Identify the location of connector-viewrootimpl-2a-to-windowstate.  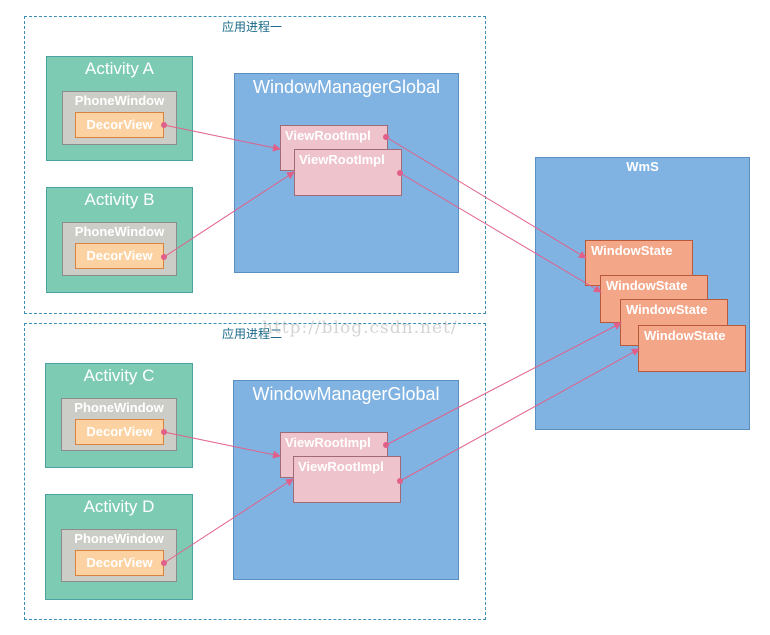
(503, 384).